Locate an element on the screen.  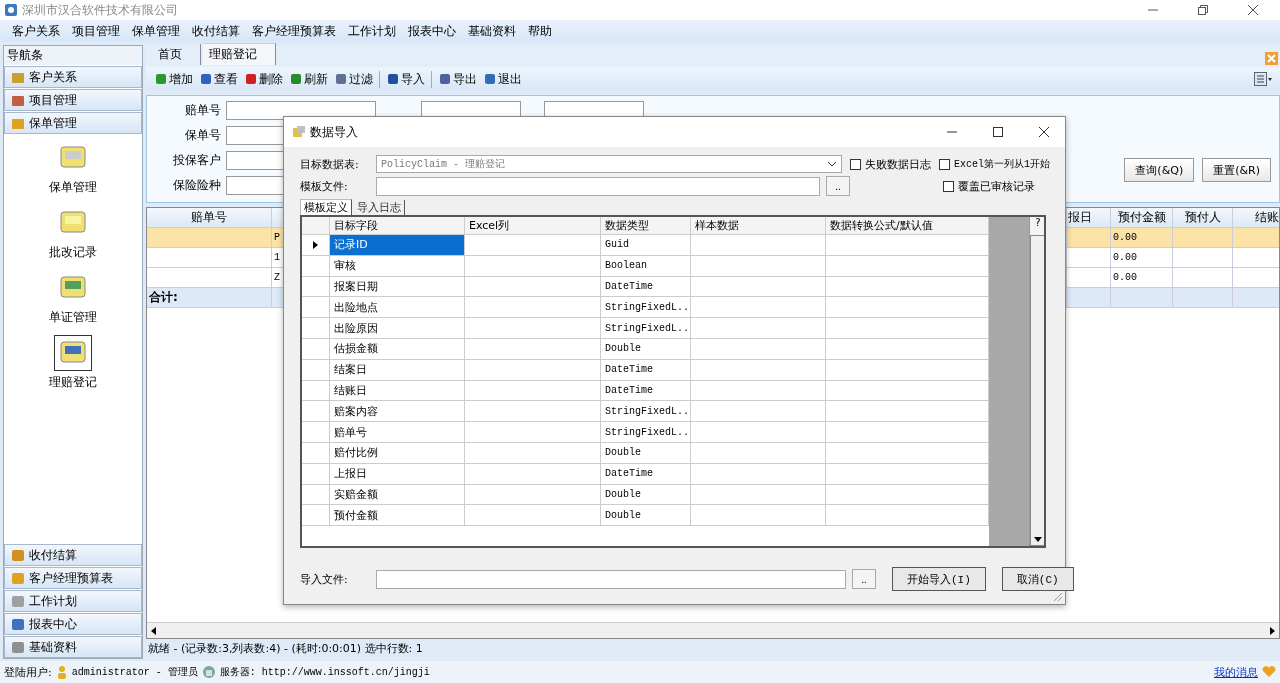
toolbar-button: 删除 is located at coordinates (263, 79).